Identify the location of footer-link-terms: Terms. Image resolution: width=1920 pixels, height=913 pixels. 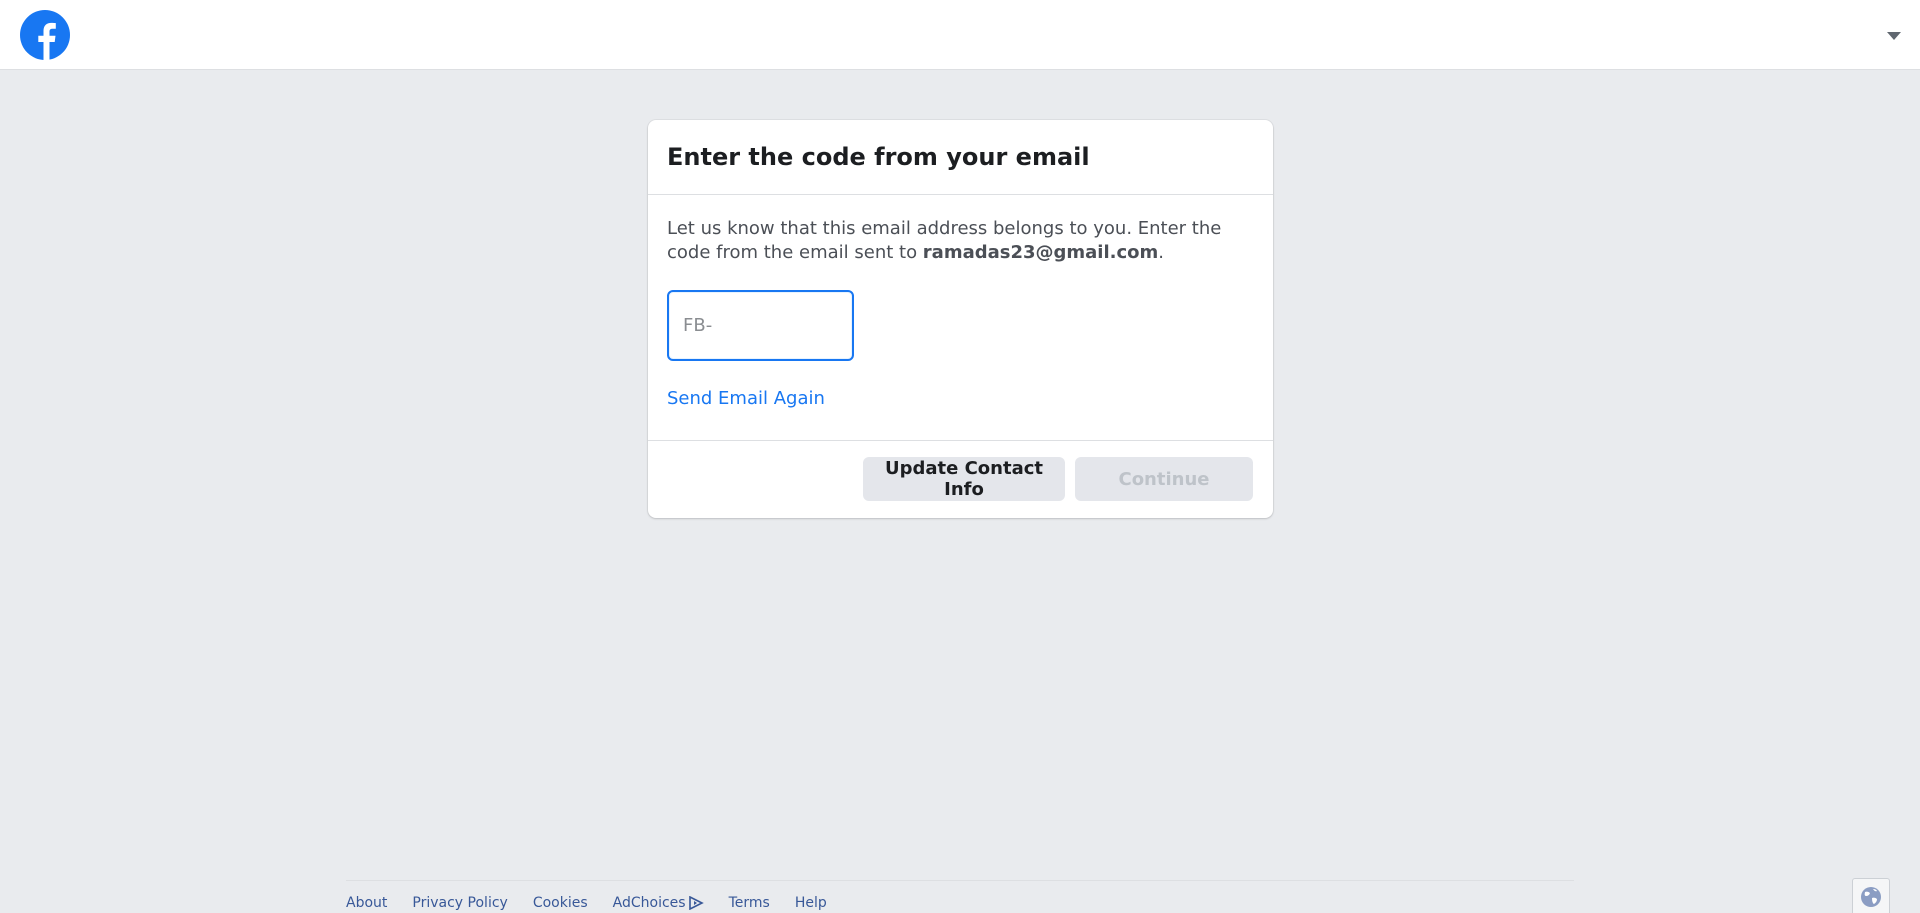
(749, 903).